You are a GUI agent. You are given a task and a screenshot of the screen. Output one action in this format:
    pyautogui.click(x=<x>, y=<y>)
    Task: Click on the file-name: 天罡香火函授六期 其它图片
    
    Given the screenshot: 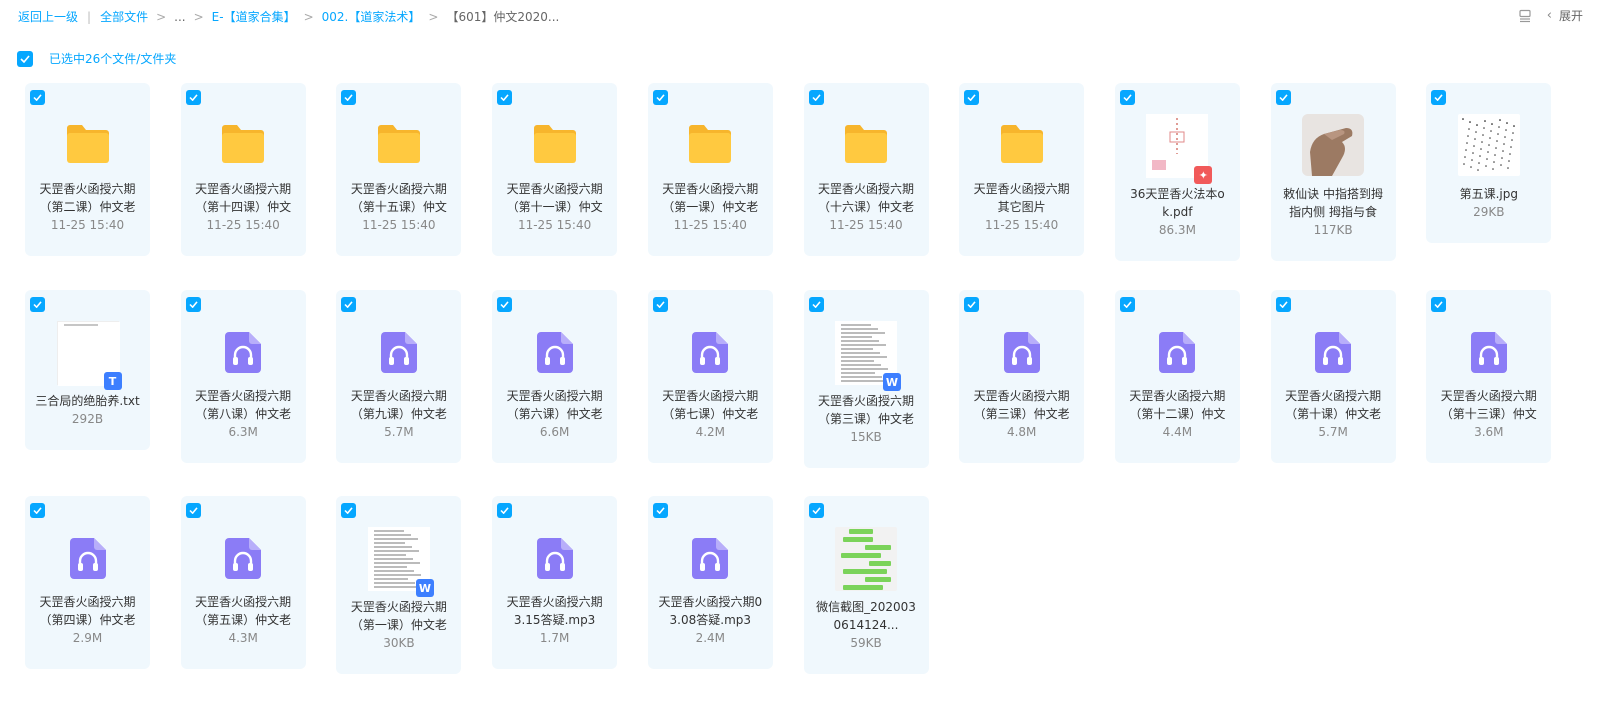 What is the action you would take?
    pyautogui.click(x=1021, y=198)
    